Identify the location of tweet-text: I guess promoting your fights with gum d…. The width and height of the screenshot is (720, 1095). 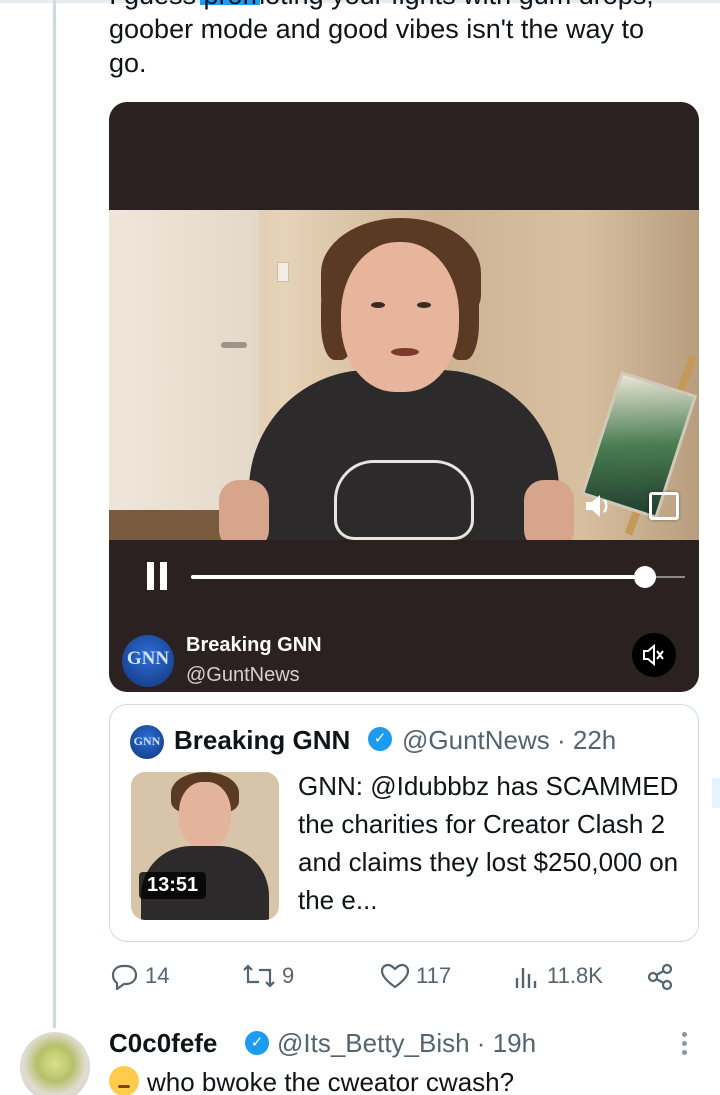
(404, 40).